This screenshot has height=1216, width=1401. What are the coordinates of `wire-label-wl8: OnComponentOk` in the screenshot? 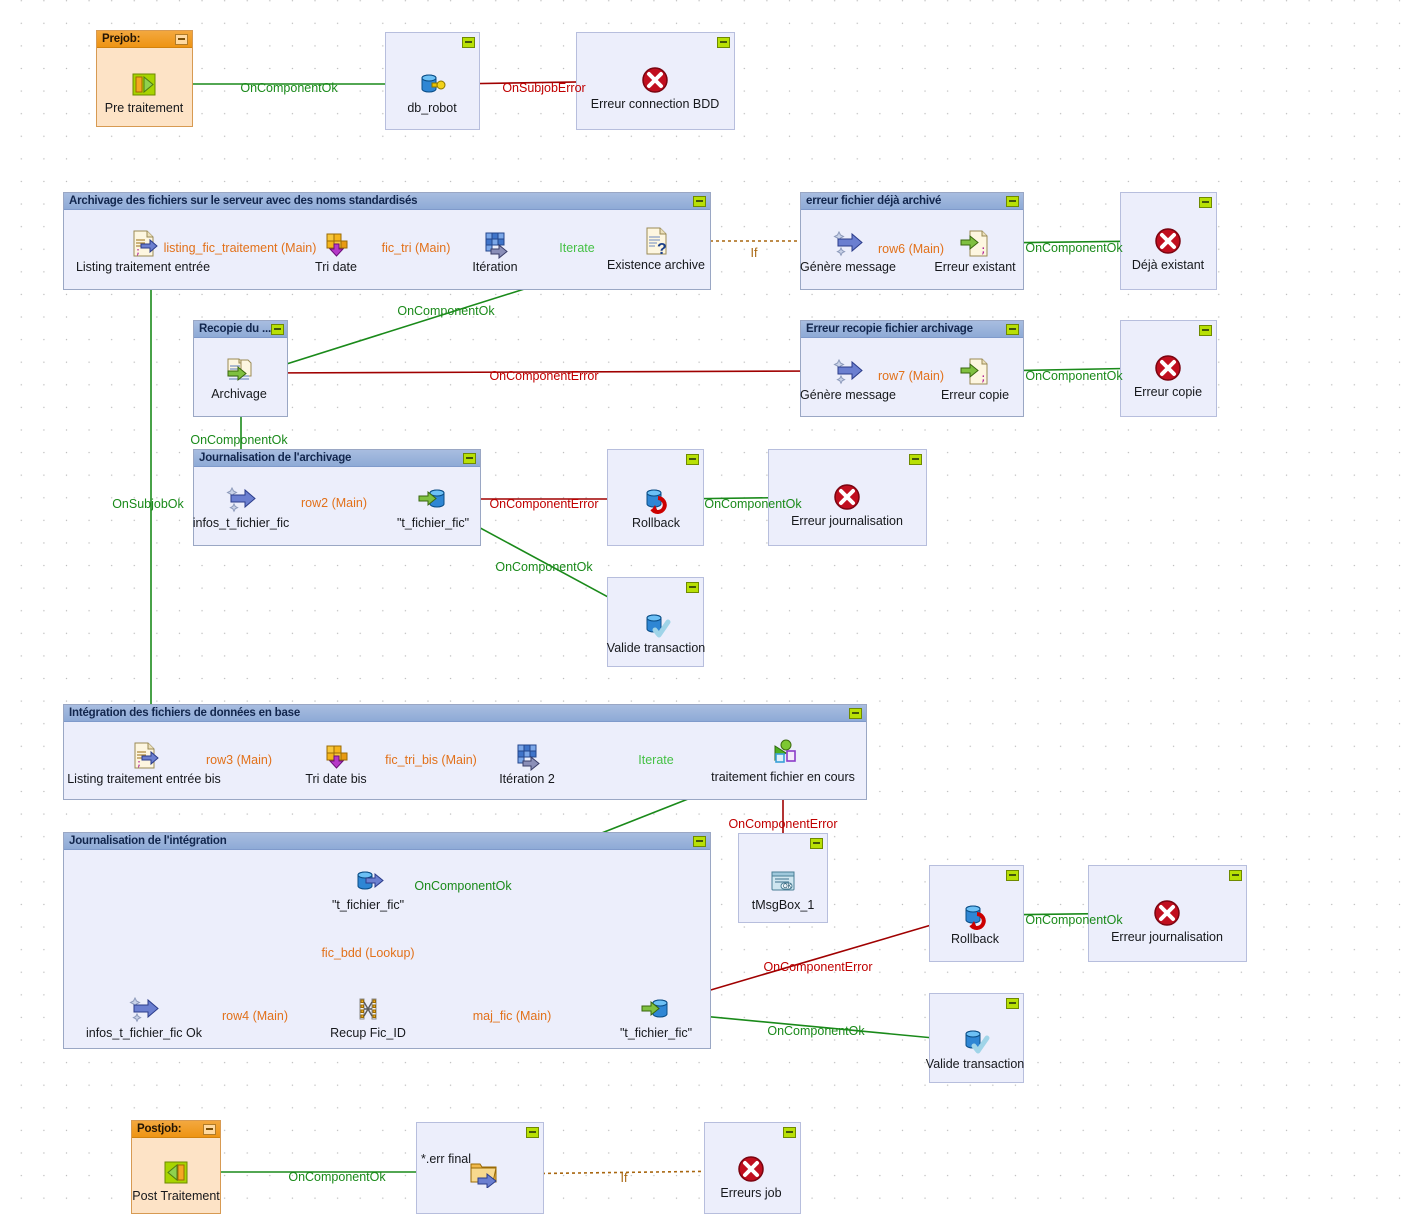 It's located at (1073, 248).